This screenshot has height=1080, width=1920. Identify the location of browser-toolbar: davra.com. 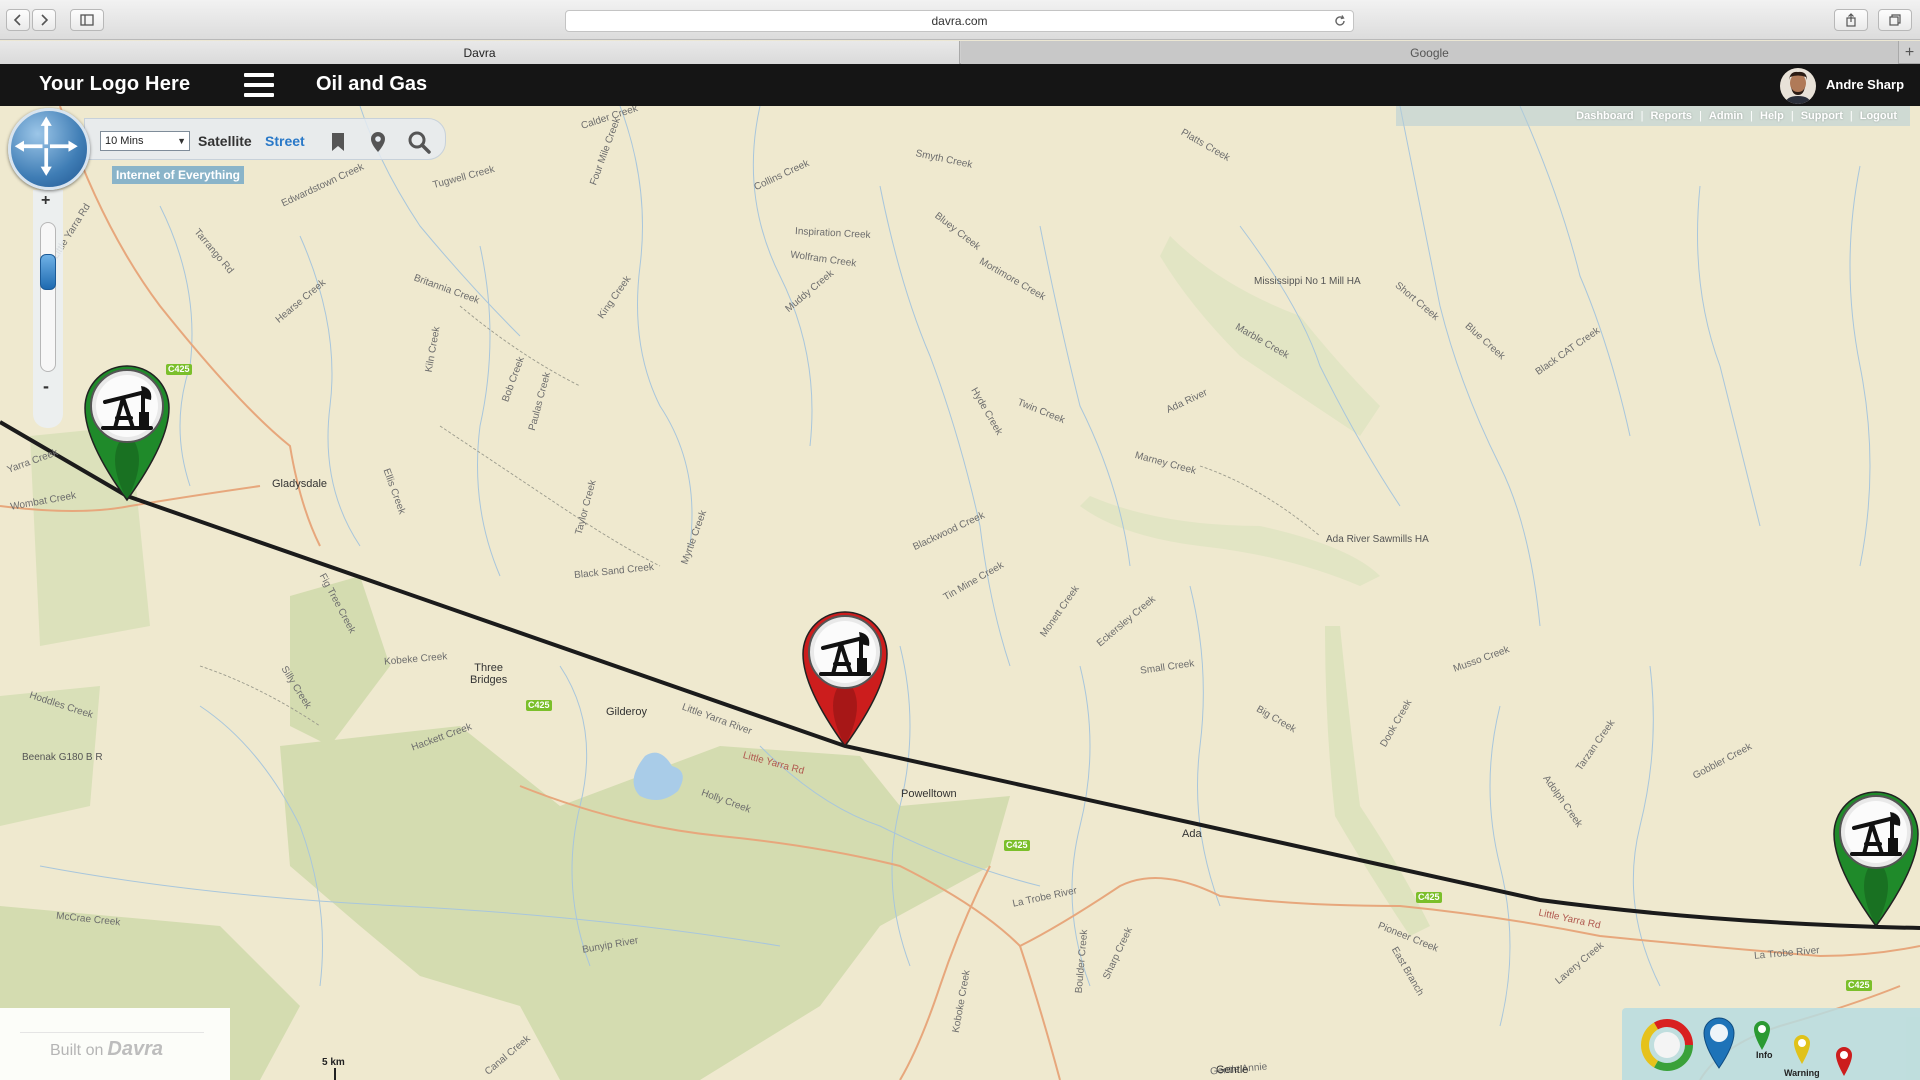
(960, 20).